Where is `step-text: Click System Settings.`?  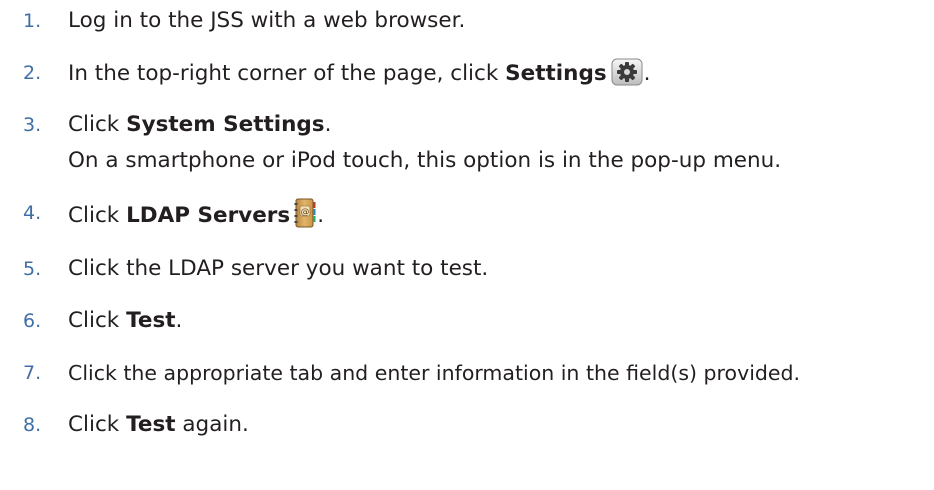
step-text: Click System Settings. is located at coordinates (199, 125).